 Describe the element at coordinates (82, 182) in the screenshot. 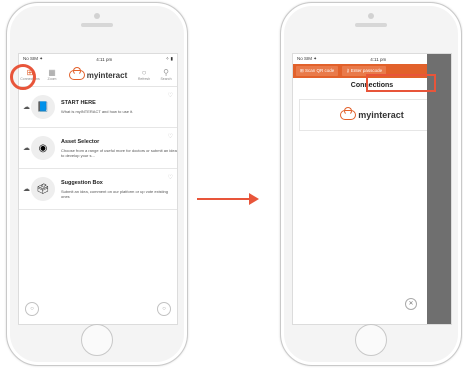

I see `item-title: Suggestion Box` at that location.